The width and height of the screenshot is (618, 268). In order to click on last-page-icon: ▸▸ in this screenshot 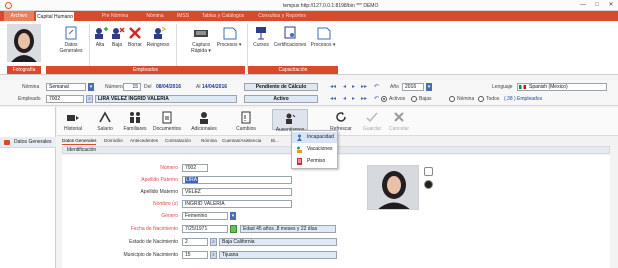, I will do `click(364, 87)`.